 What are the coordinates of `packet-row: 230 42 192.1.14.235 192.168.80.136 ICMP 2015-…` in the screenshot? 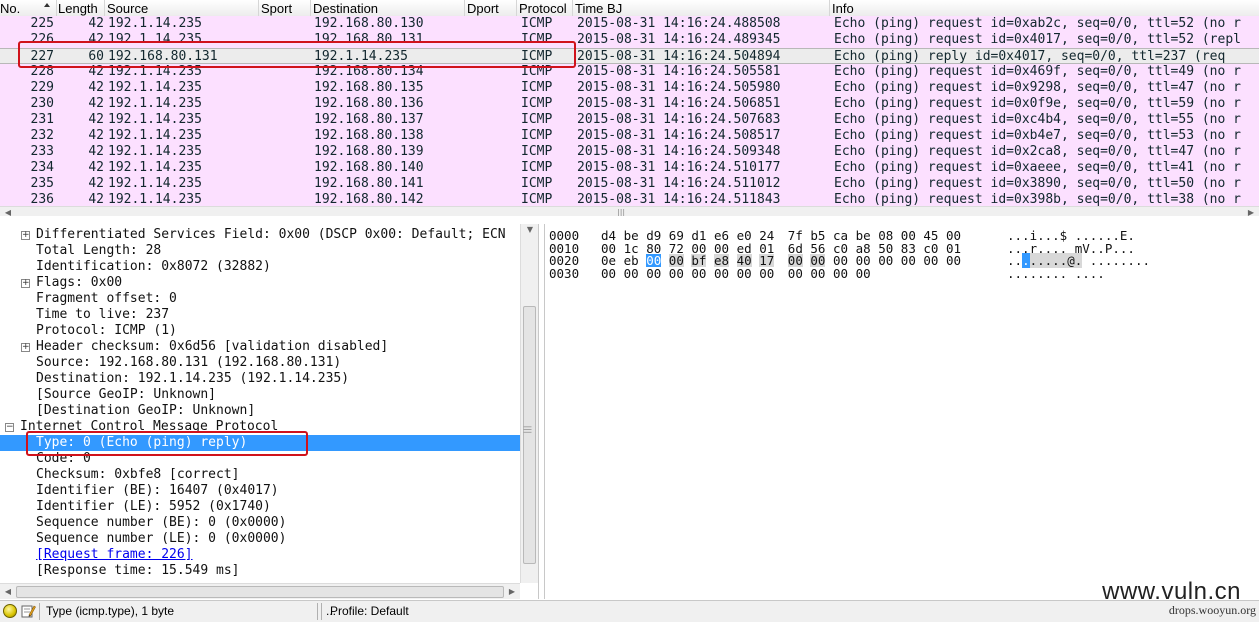 It's located at (629, 104).